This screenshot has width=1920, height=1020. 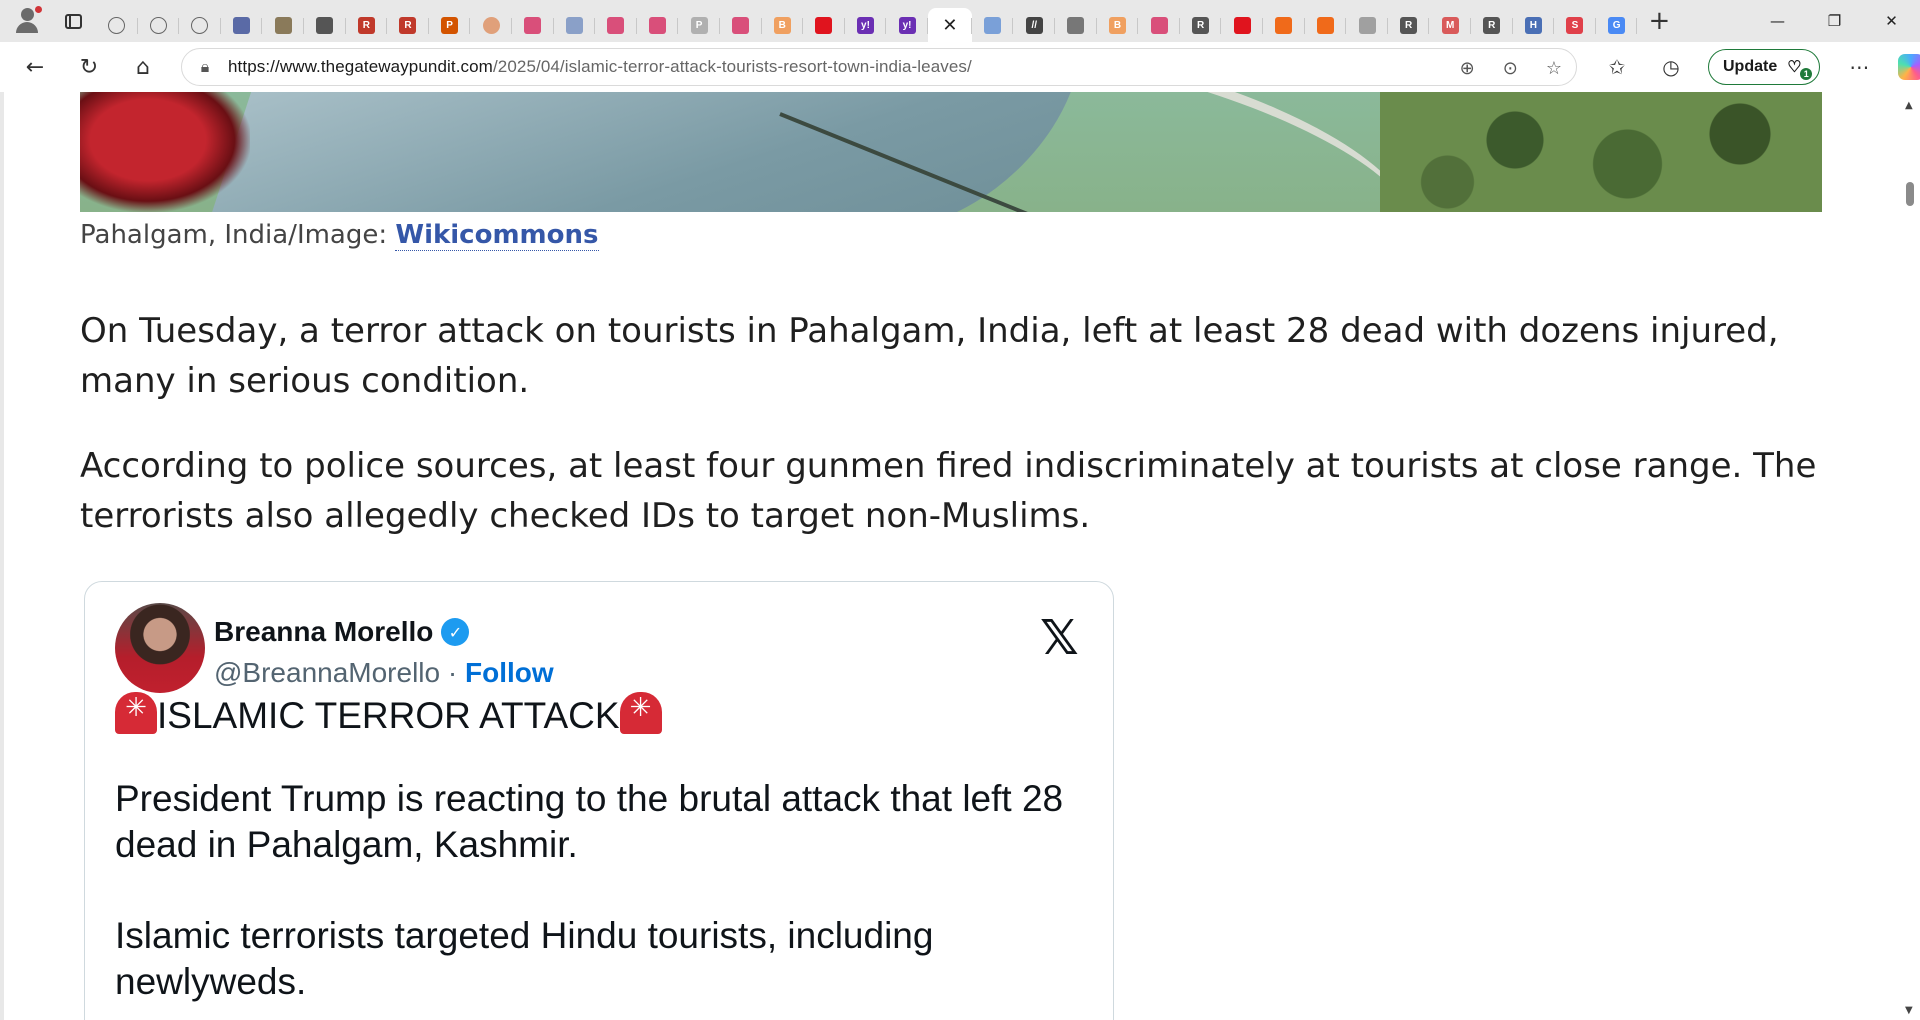 What do you see at coordinates (1910, 194) in the screenshot?
I see `scrollbar-thumb` at bounding box center [1910, 194].